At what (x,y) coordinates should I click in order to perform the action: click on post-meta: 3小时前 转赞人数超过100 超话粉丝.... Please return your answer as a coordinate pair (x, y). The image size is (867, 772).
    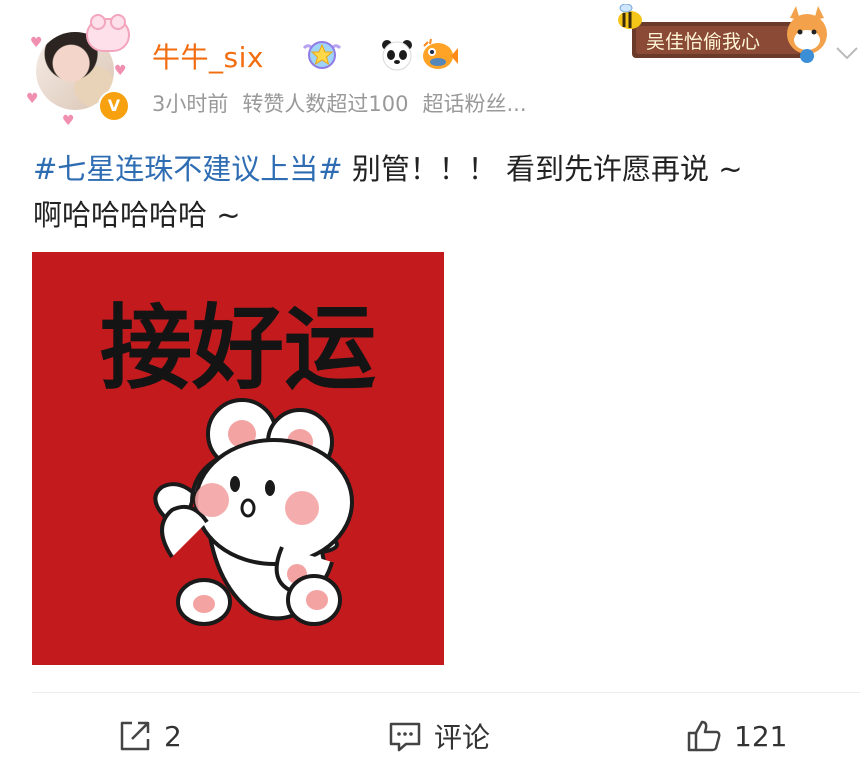
    Looking at the image, I should click on (346, 103).